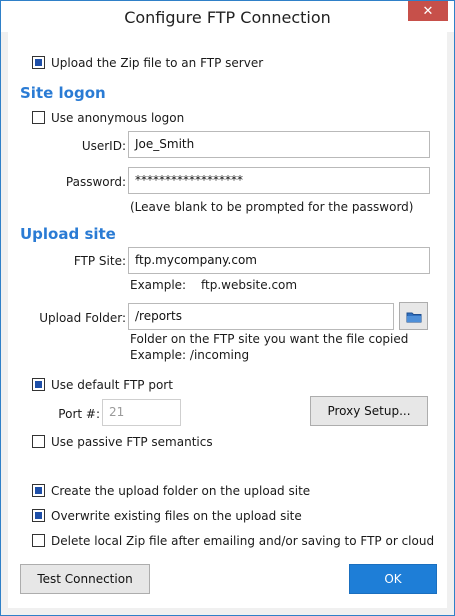 This screenshot has width=455, height=616. Describe the element at coordinates (112, 385) in the screenshot. I see `default-port-label: Use default FTP port` at that location.